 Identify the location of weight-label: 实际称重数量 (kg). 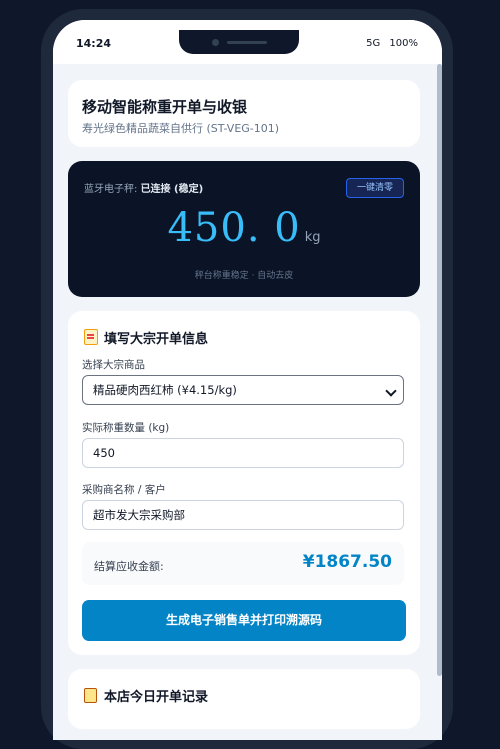
(126, 428).